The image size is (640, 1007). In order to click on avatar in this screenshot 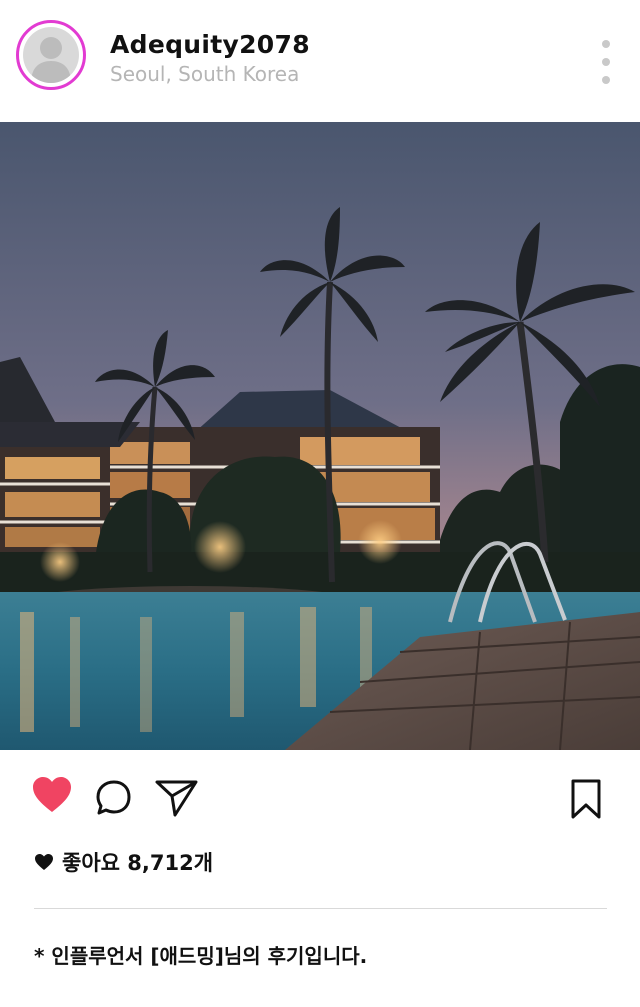, I will do `click(51, 55)`.